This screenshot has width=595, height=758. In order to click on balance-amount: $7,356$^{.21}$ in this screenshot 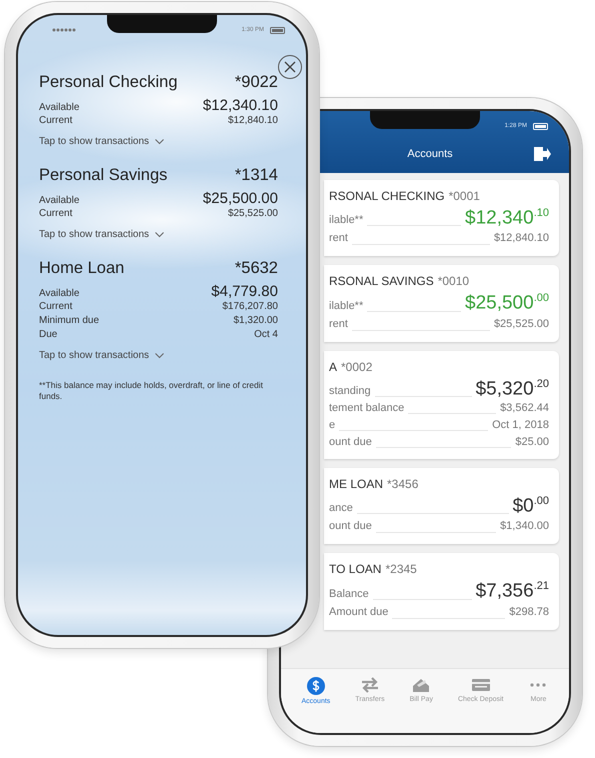, I will do `click(512, 591)`.